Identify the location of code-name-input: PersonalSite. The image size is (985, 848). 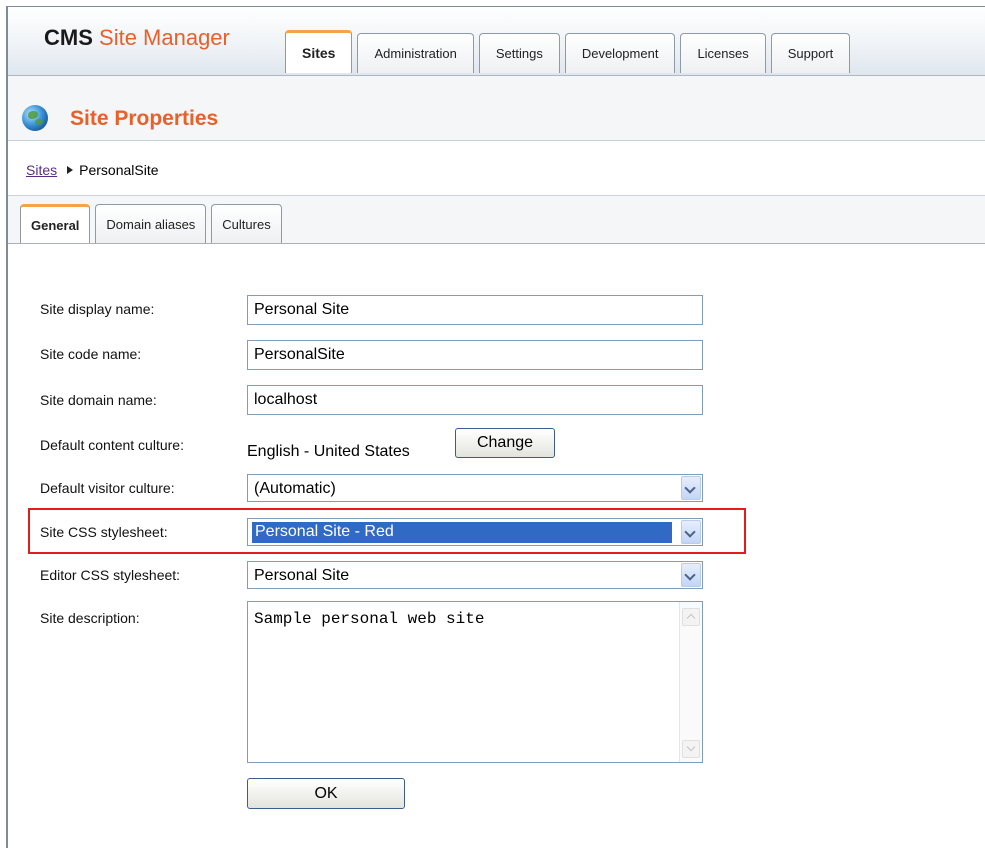
(475, 355).